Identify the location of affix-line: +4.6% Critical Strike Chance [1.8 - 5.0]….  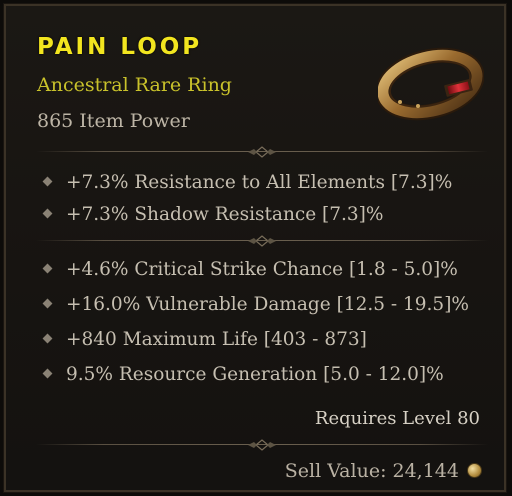
(250, 269).